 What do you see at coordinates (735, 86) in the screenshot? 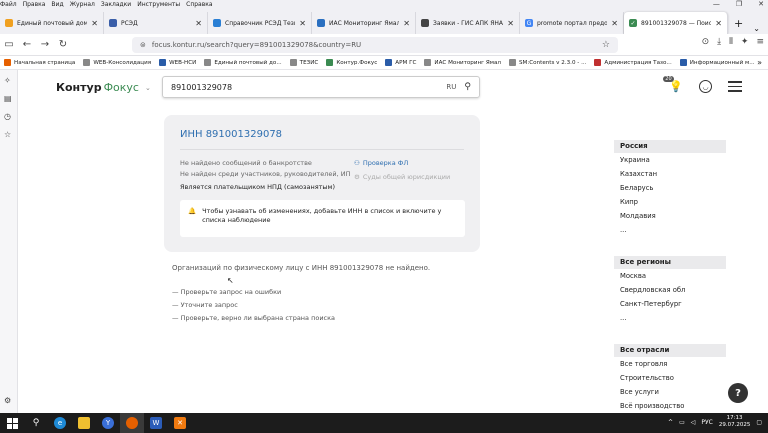
I see `menu-icon` at bounding box center [735, 86].